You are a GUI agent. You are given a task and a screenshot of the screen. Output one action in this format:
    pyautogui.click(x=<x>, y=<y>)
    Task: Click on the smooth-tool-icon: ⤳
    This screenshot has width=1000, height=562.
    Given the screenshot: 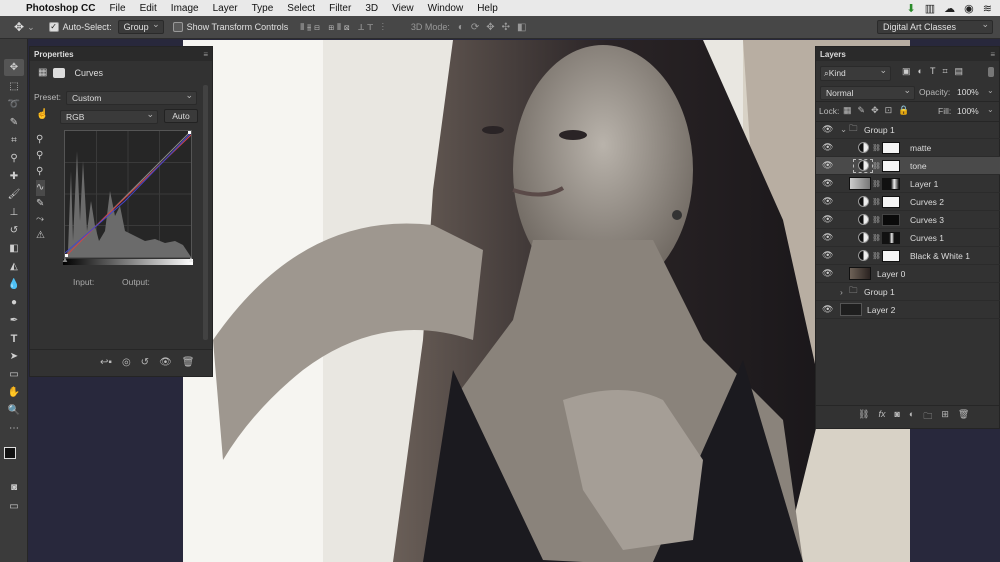 What is the action you would take?
    pyautogui.click(x=40, y=220)
    